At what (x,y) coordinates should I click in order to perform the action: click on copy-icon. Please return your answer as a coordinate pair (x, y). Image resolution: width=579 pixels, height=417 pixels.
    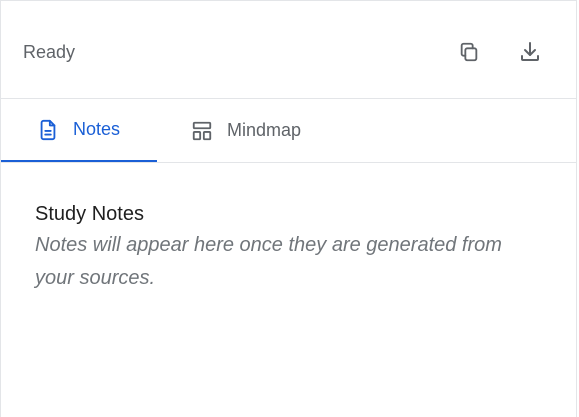
    Looking at the image, I should click on (469, 52).